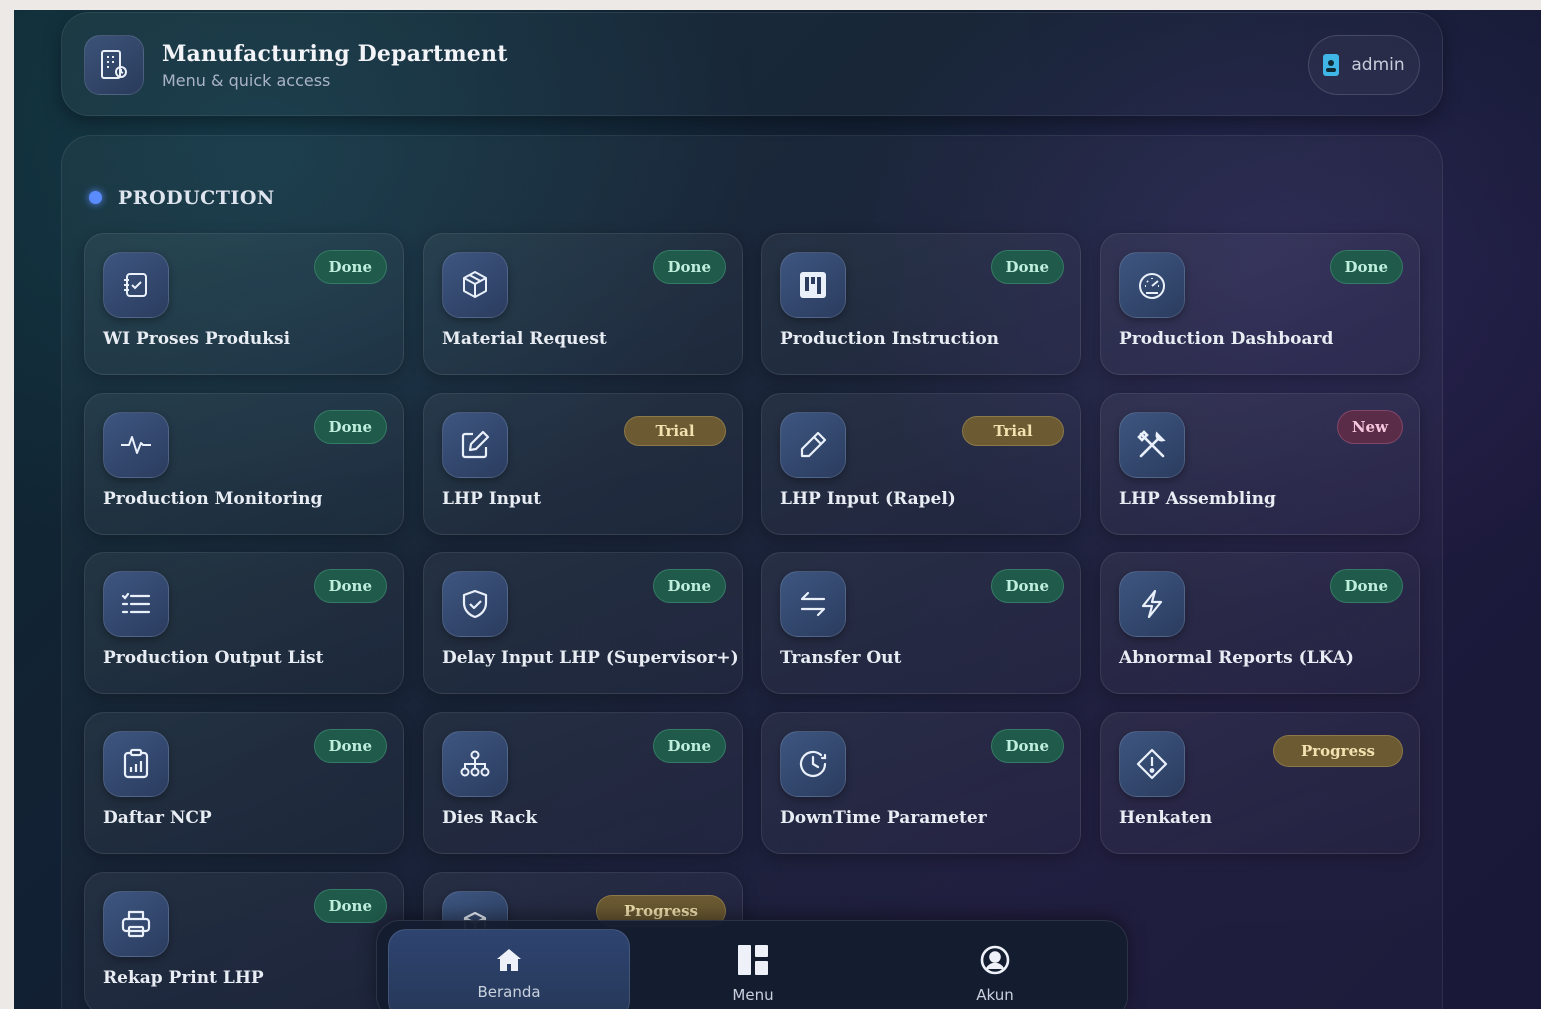  What do you see at coordinates (114, 65) in the screenshot?
I see `building-icon` at bounding box center [114, 65].